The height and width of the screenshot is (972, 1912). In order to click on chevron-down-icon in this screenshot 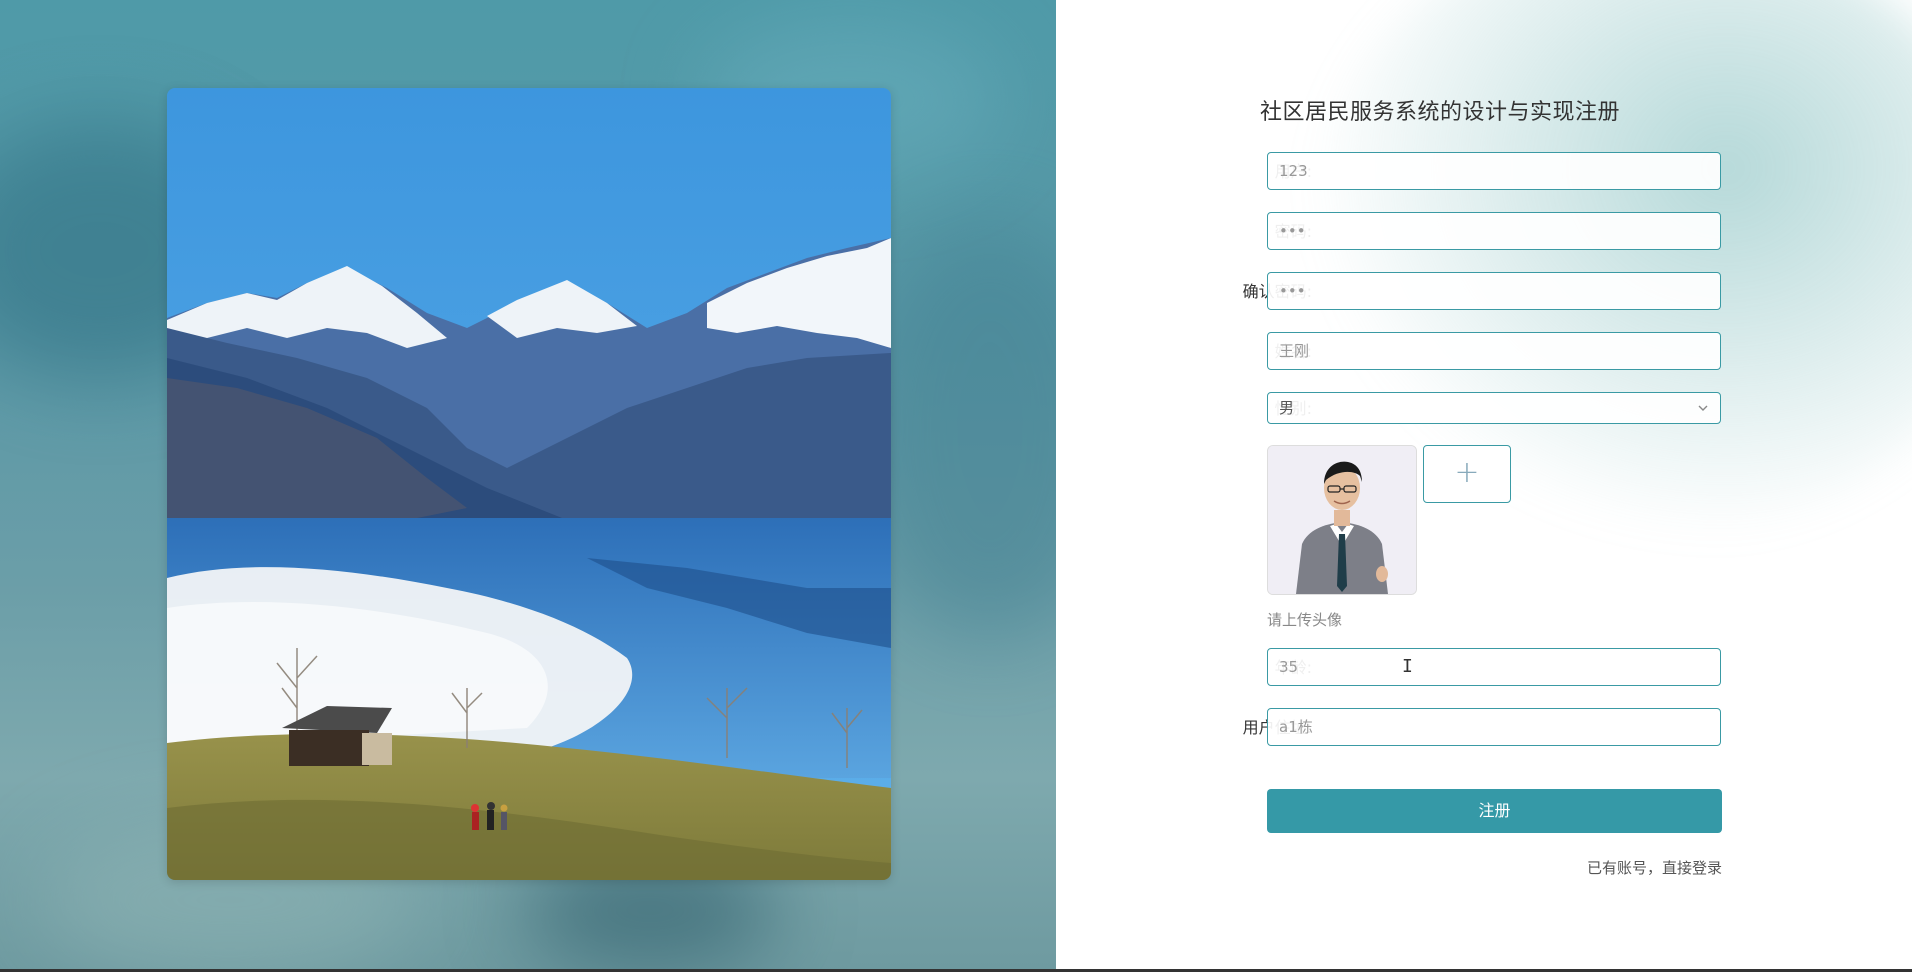, I will do `click(1703, 408)`.